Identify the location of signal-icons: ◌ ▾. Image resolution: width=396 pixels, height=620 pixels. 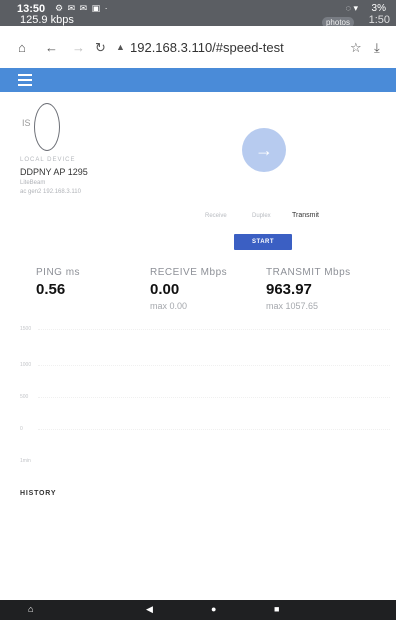
(351, 8).